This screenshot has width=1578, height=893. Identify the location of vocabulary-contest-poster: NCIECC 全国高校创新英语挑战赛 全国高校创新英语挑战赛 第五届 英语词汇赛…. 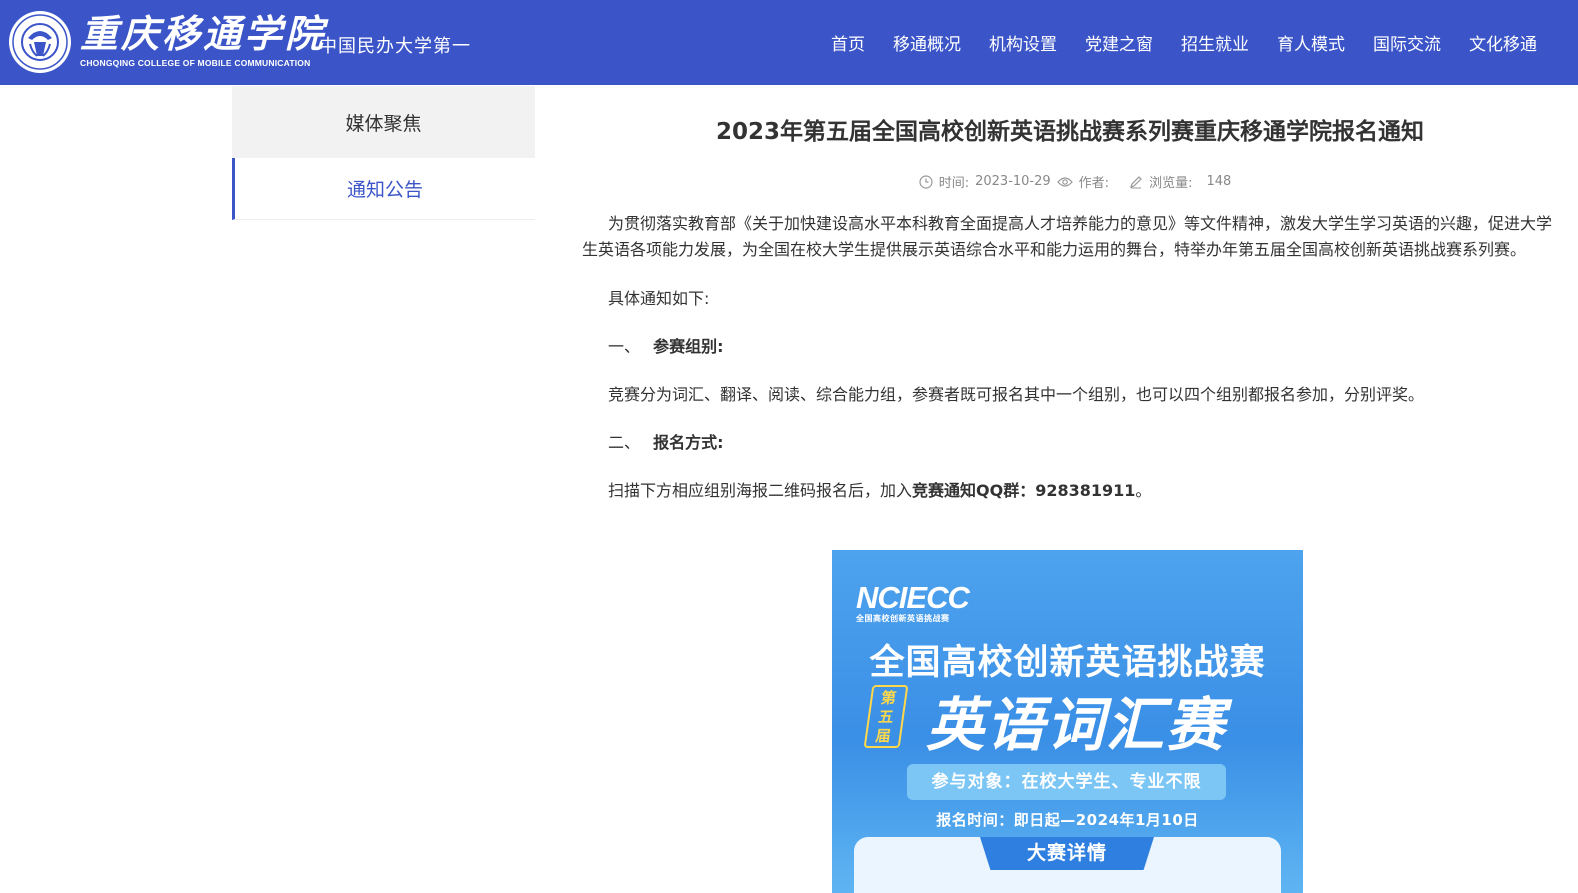
(1067, 721).